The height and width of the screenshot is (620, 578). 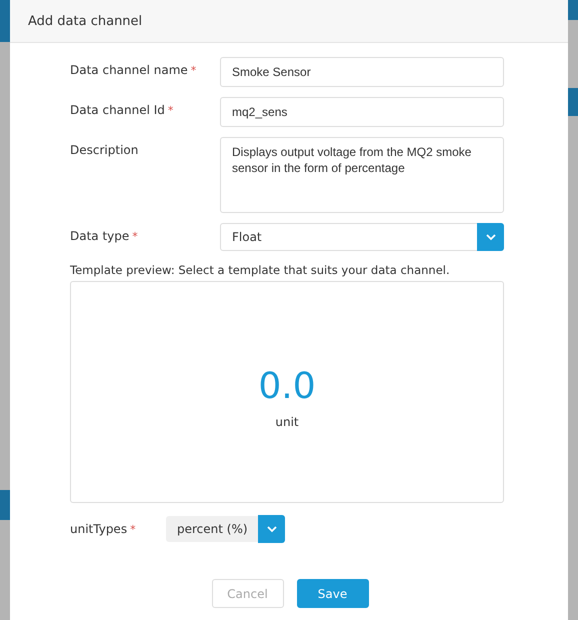 I want to click on select-field: Float, so click(x=362, y=237).